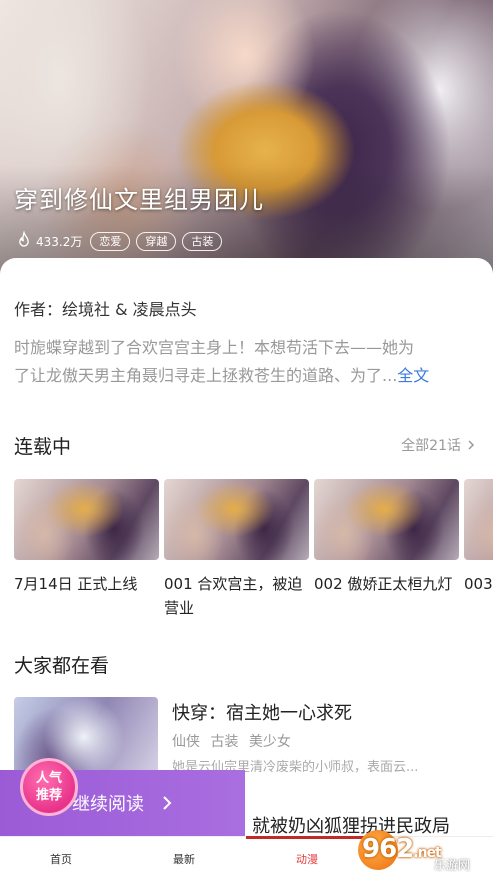 The height and width of the screenshot is (878, 493). I want to click on episode-title: 7月14日 正式上线, so click(76, 584).